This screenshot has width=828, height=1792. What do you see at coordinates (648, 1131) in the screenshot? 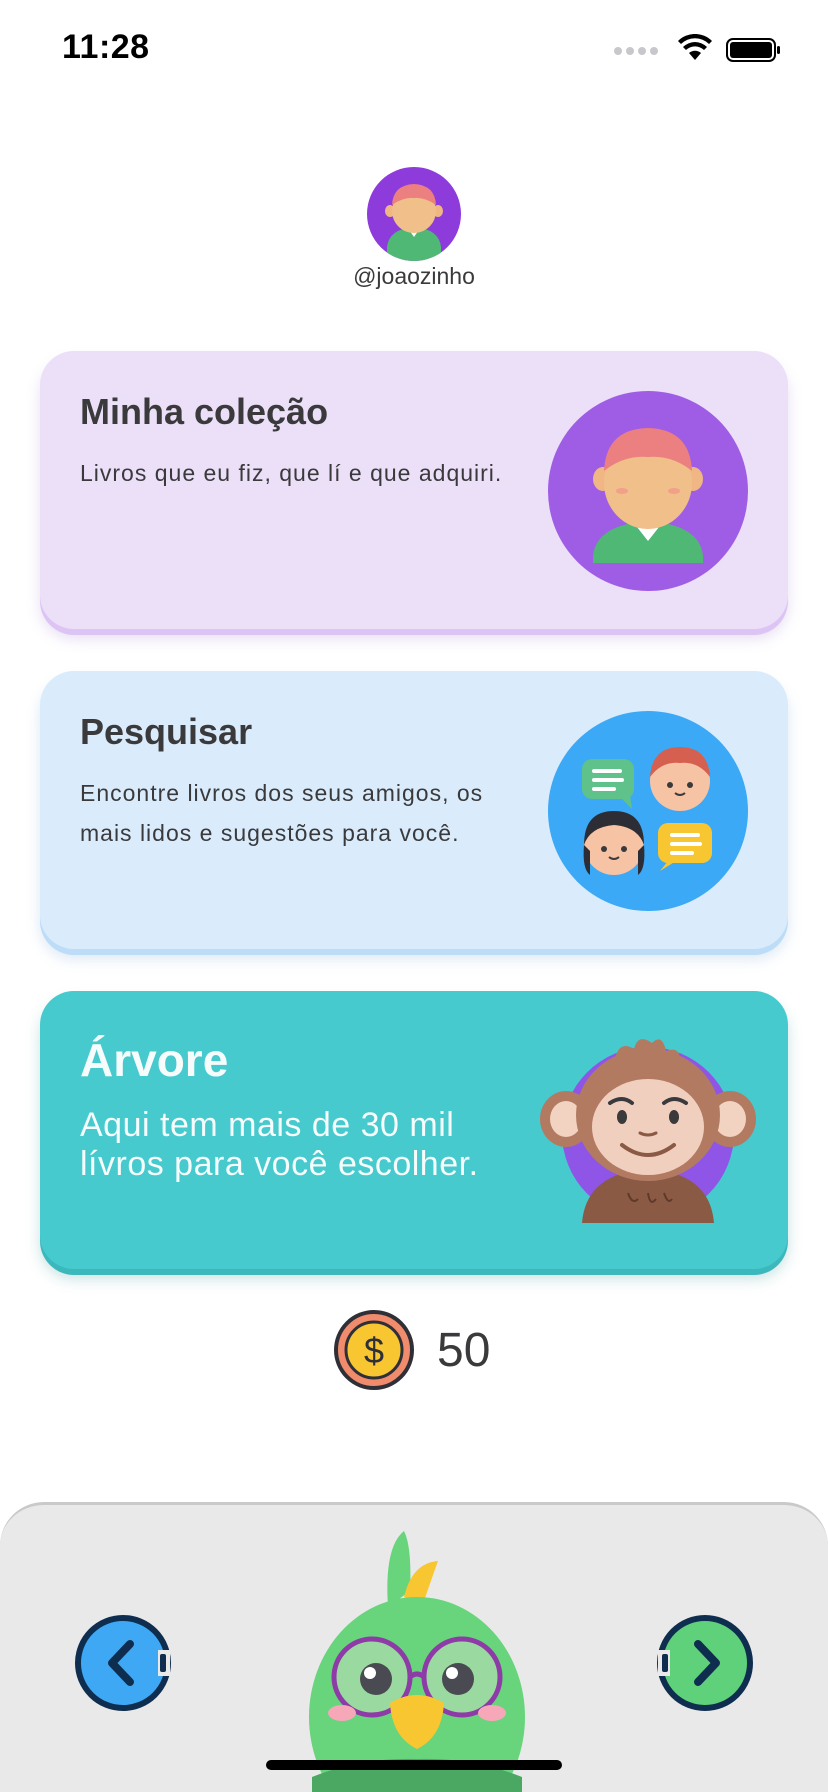
I see `monkey-icon` at bounding box center [648, 1131].